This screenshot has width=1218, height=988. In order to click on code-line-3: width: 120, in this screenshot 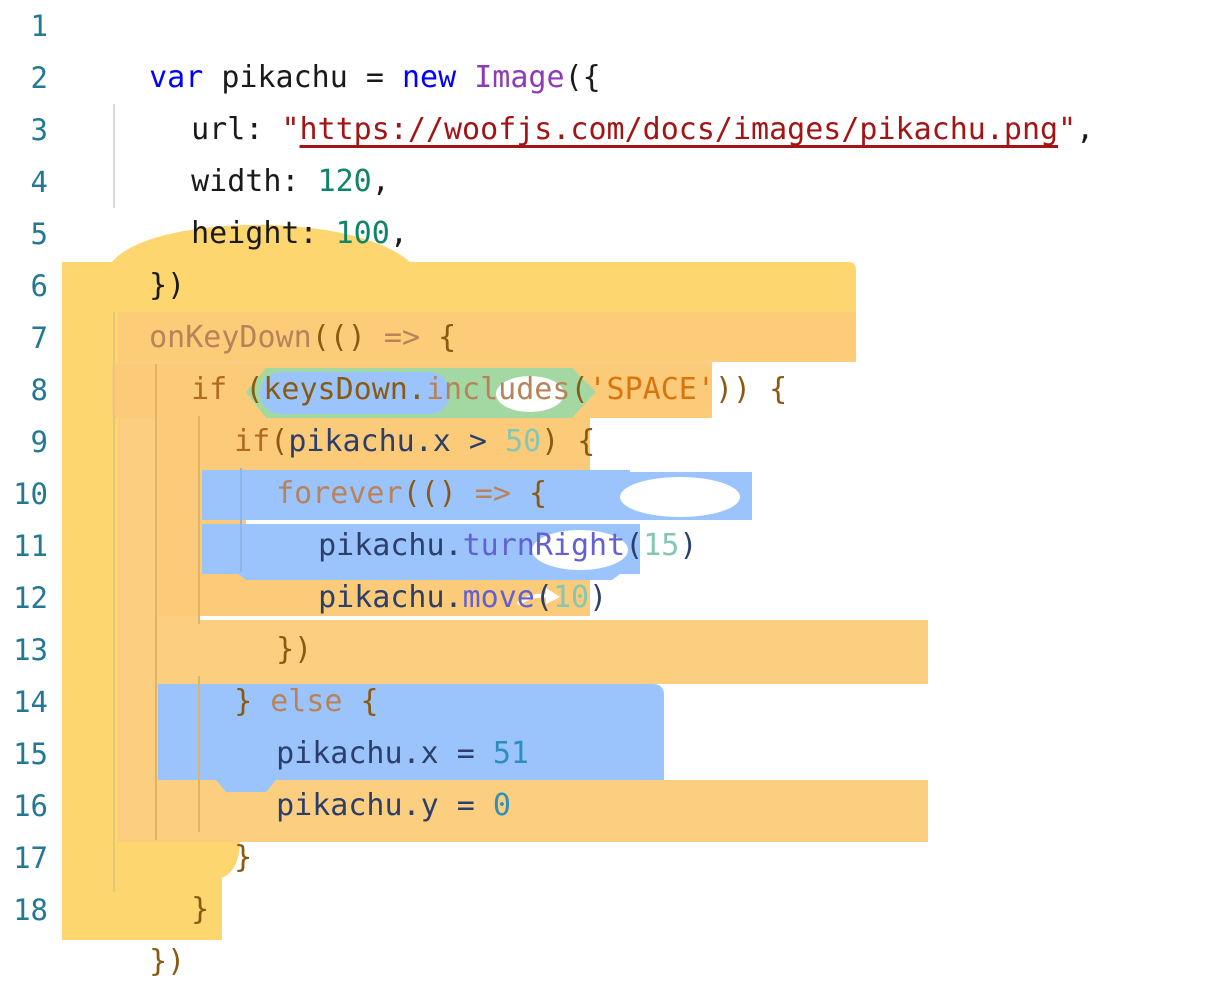, I will do `click(272, 151)`.